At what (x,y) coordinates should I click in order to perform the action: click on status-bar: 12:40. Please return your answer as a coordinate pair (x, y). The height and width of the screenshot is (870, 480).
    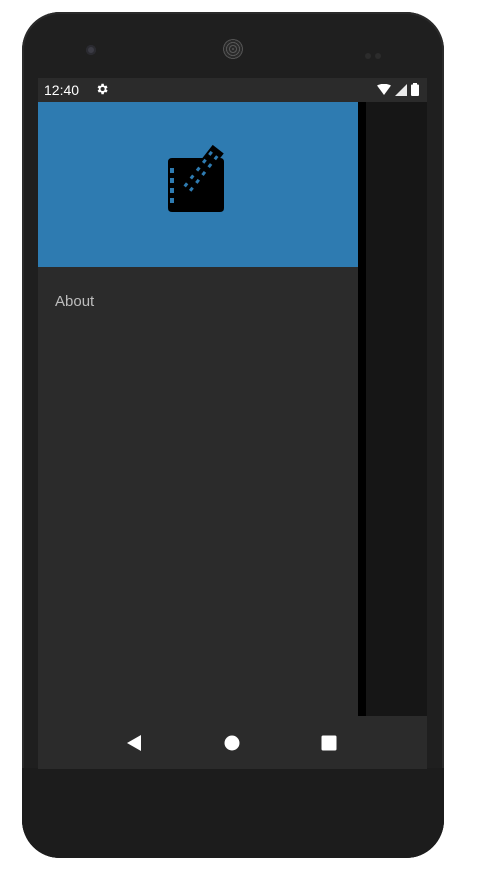
    Looking at the image, I should click on (232, 90).